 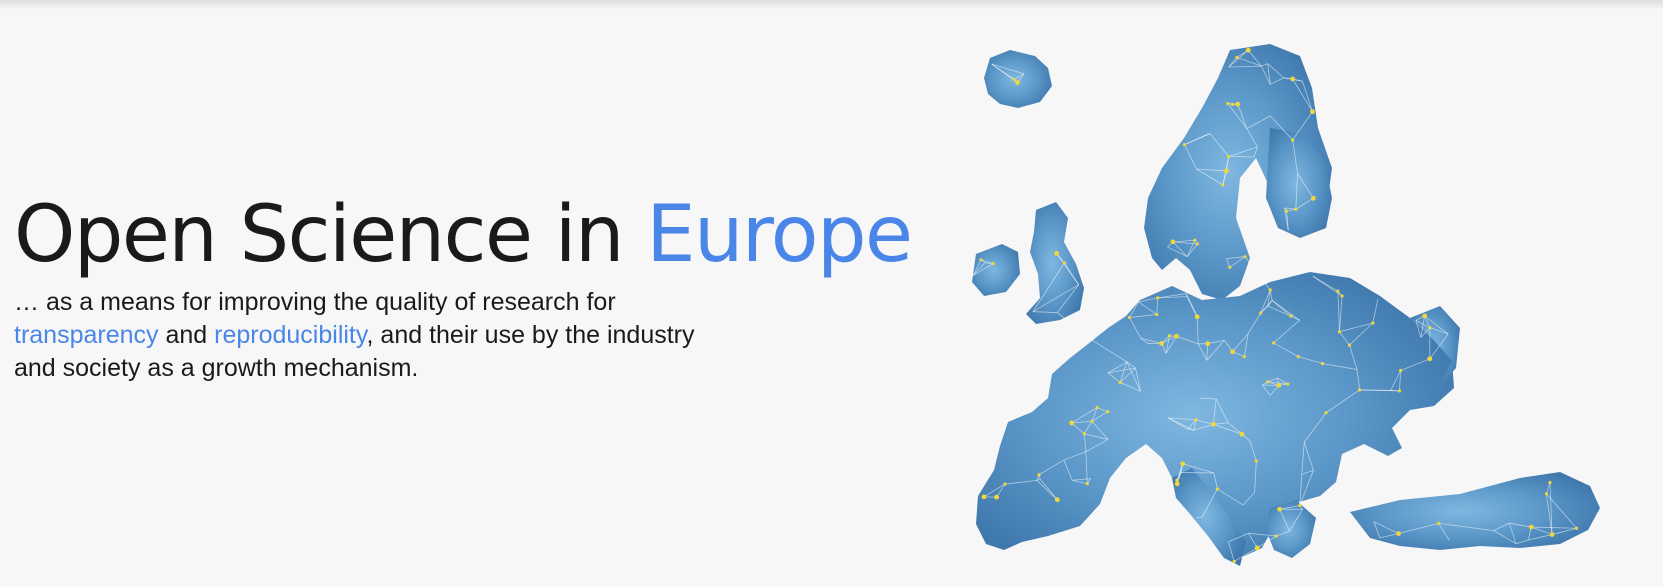 I want to click on iceland-shape, so click(x=1018, y=79).